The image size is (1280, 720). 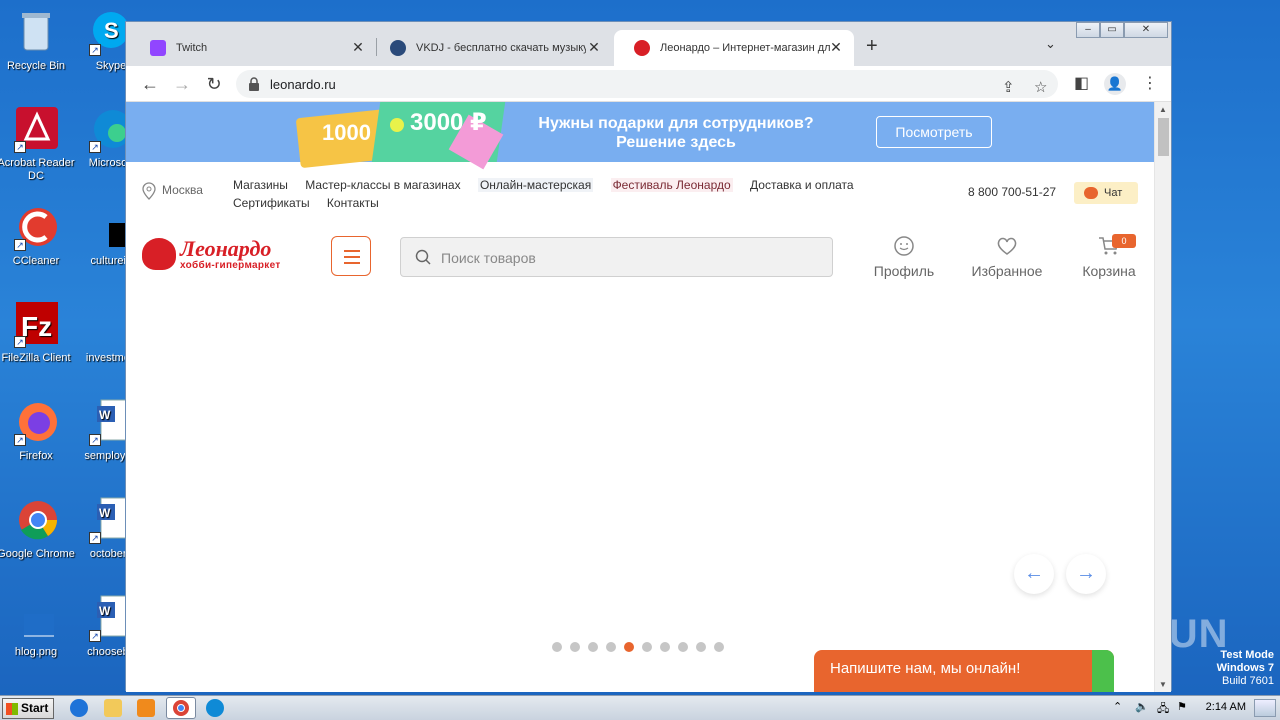 I want to click on favorites-button: Избранное, so click(x=1007, y=256).